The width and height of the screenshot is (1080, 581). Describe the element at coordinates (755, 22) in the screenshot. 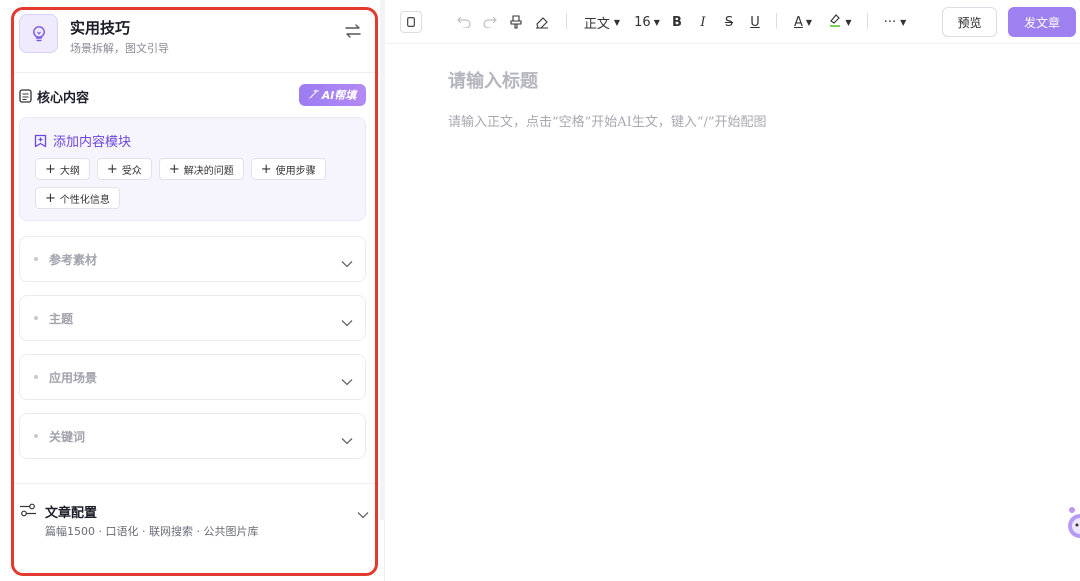

I see `underline-button: U` at that location.